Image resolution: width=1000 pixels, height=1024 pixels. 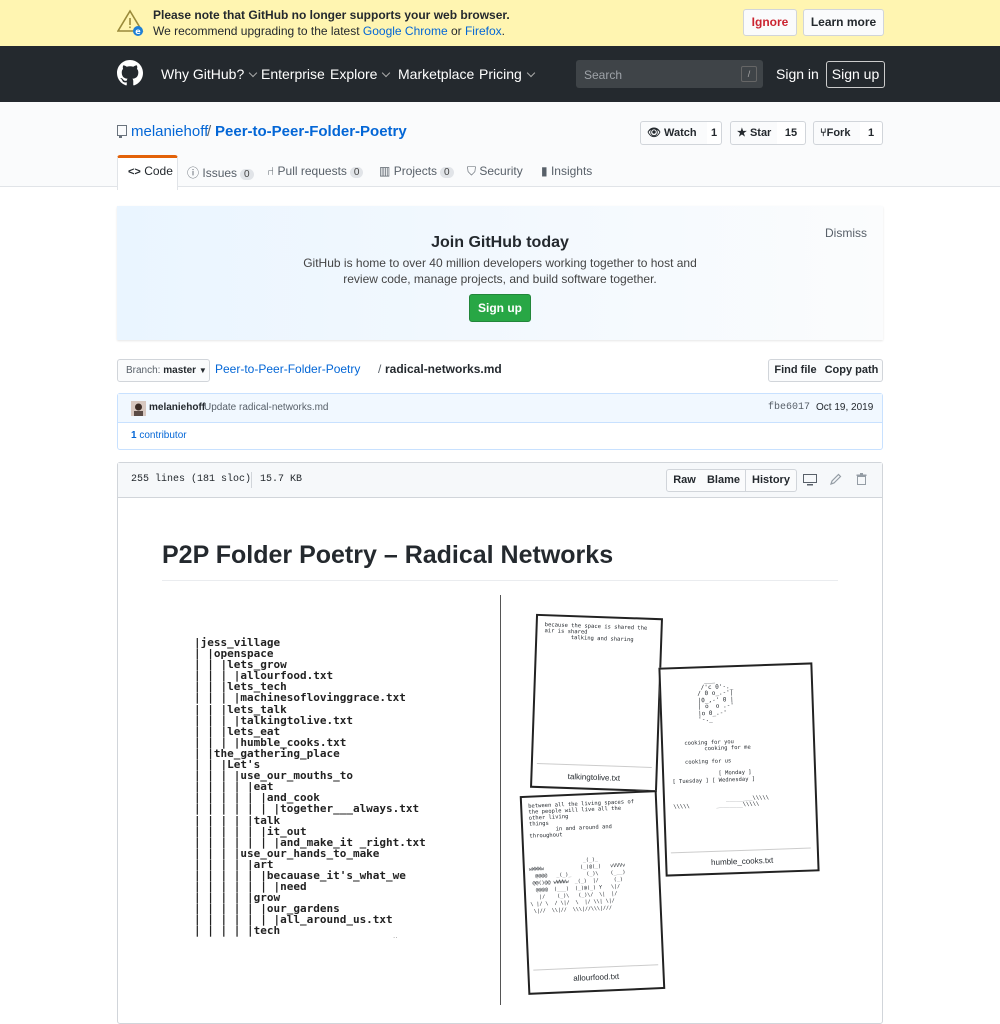 What do you see at coordinates (159, 435) in the screenshot?
I see `contributors-link: 1 contributor` at bounding box center [159, 435].